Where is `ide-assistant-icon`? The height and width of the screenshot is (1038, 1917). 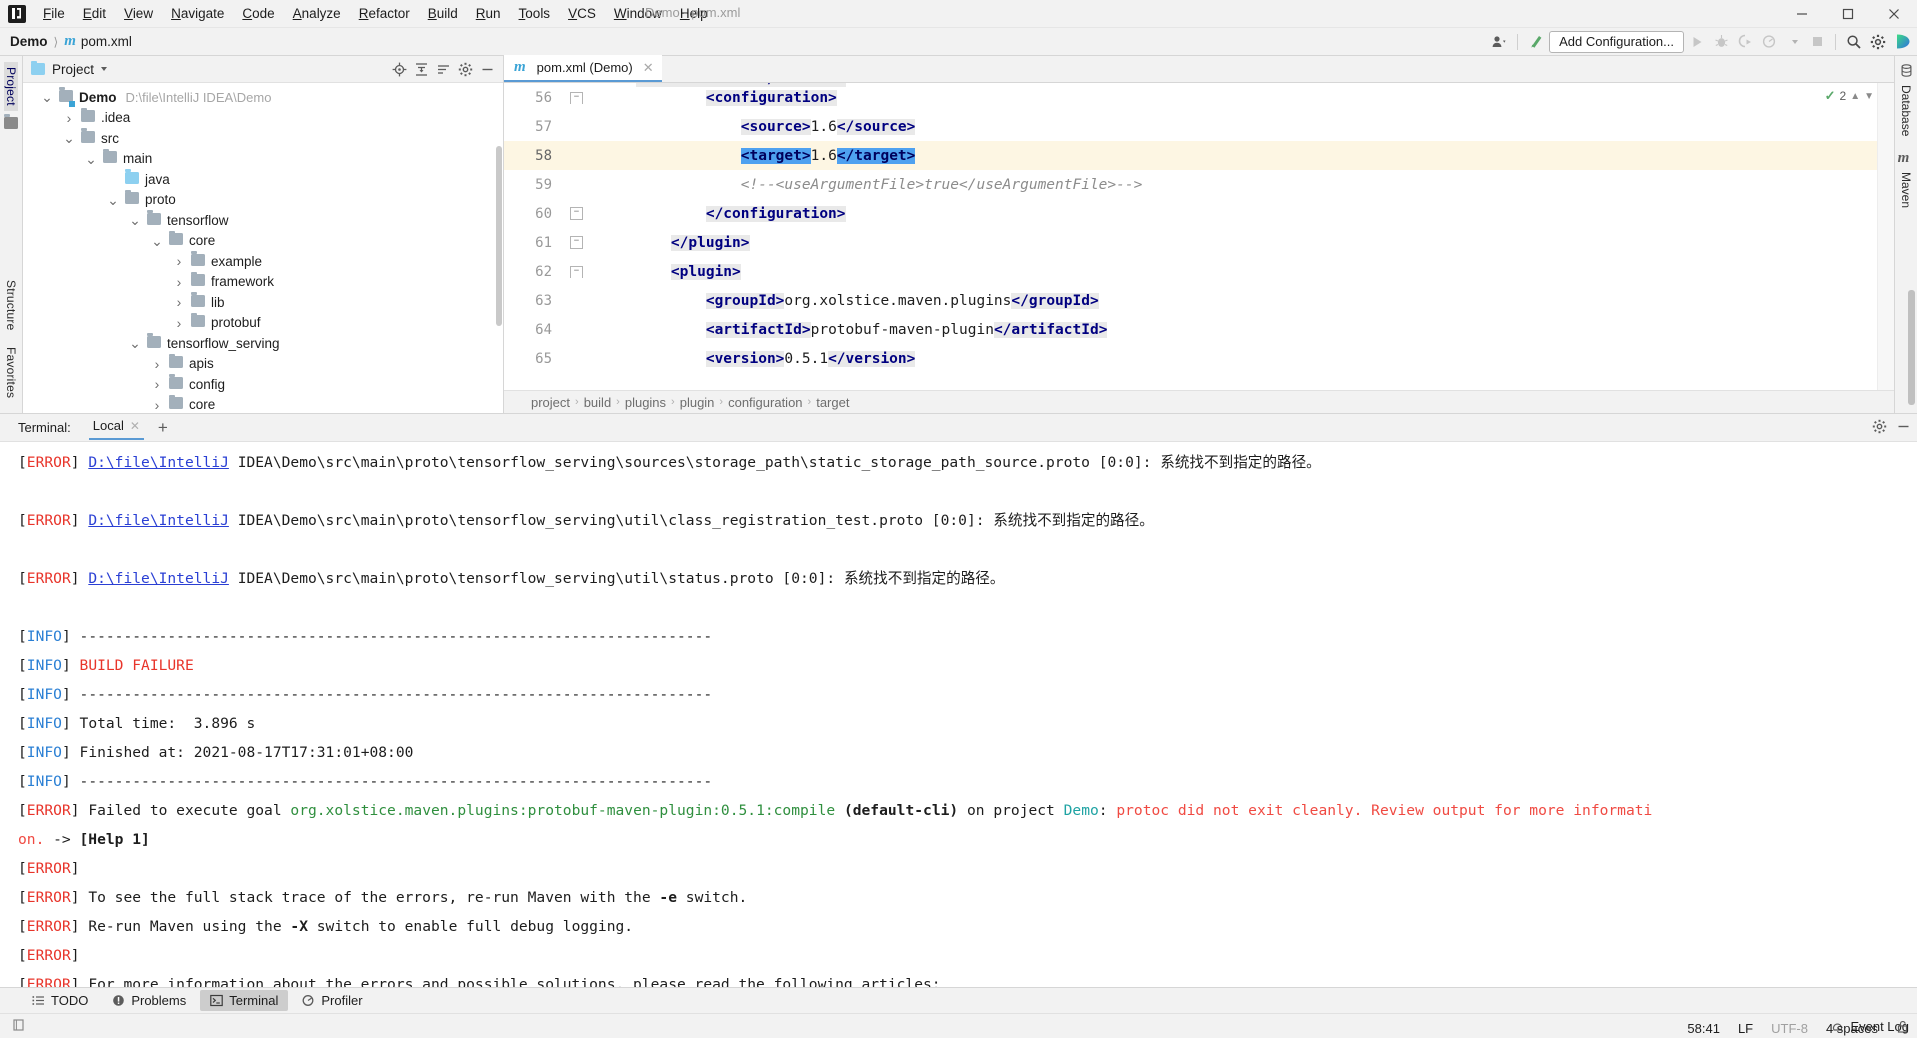
ide-assistant-icon is located at coordinates (1902, 42).